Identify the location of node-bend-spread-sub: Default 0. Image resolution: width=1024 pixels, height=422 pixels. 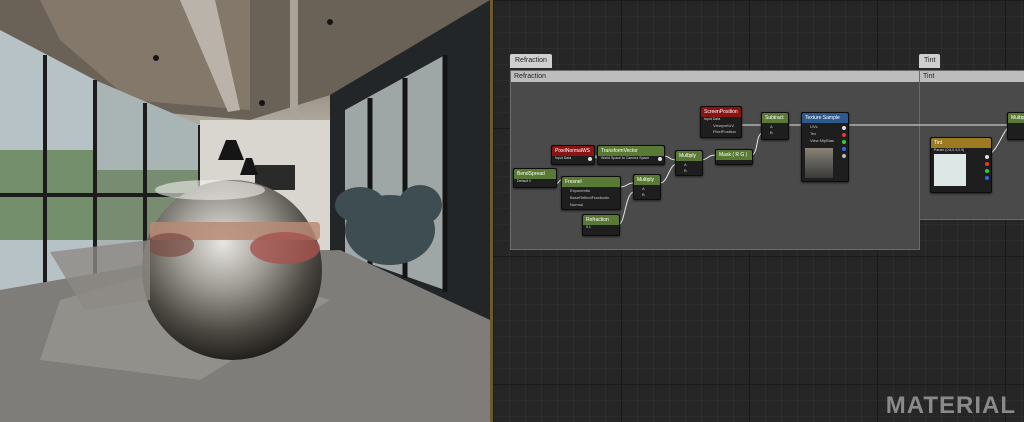
(524, 181).